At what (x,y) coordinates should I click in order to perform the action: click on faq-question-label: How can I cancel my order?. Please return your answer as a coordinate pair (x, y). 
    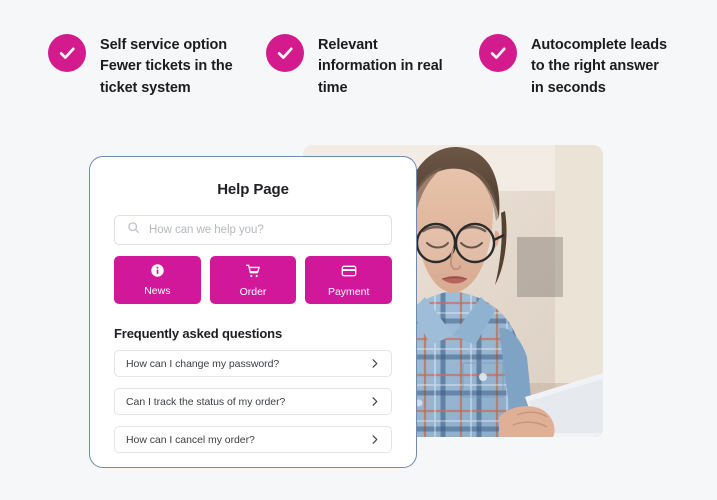
    Looking at the image, I should click on (190, 439).